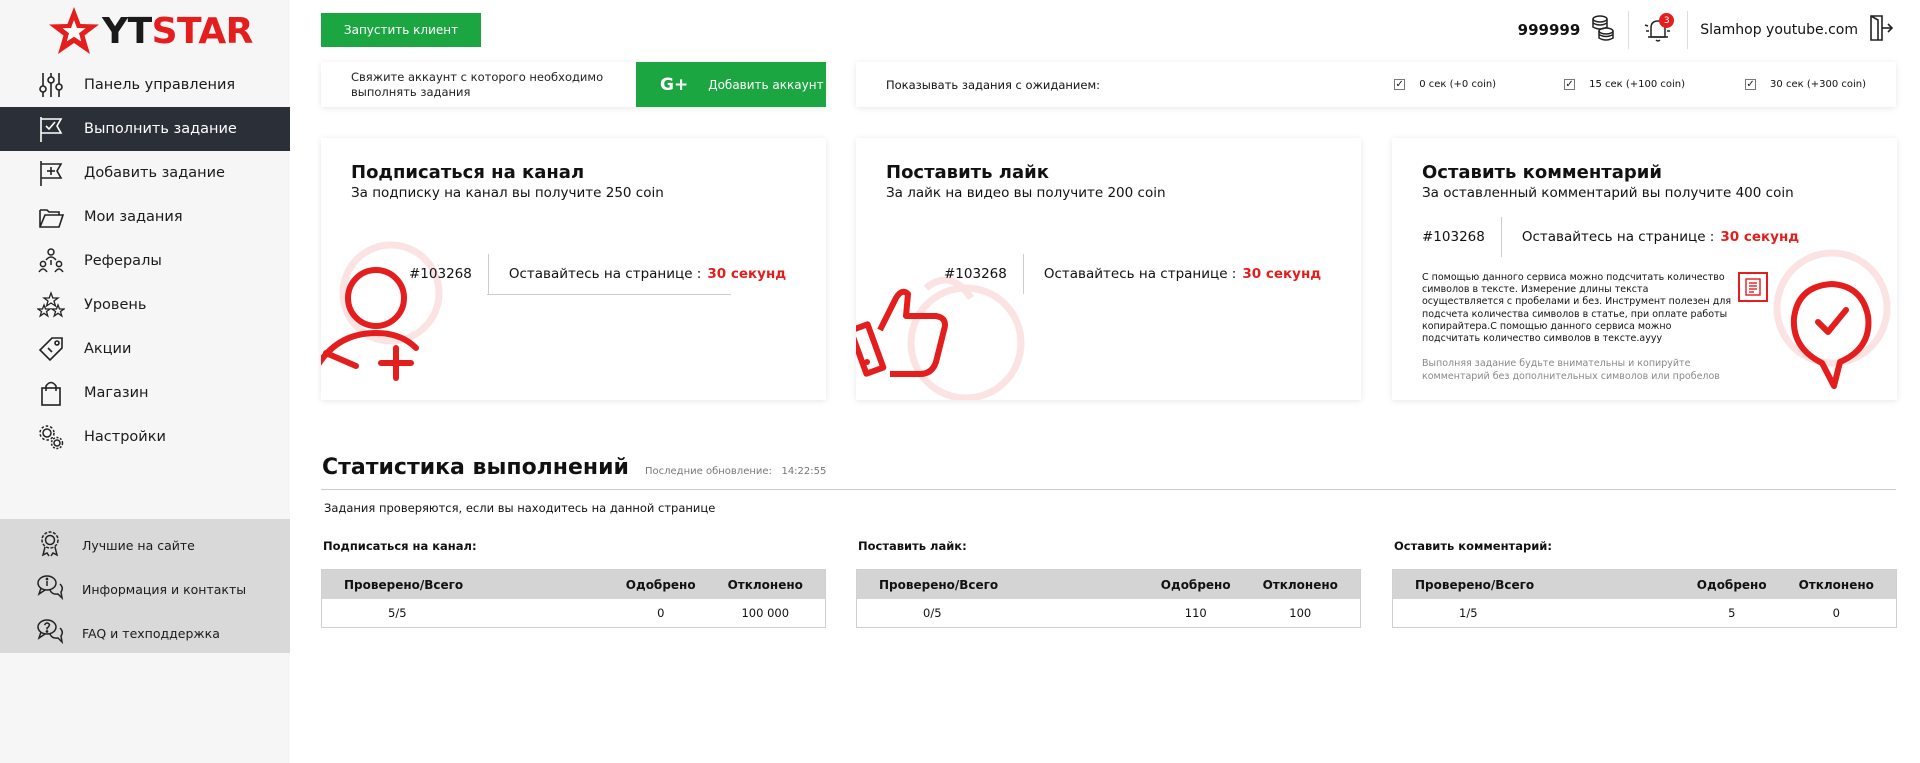 The width and height of the screenshot is (1920, 763). I want to click on filter-option-label: 30 сек (+300 coin), so click(1818, 84).